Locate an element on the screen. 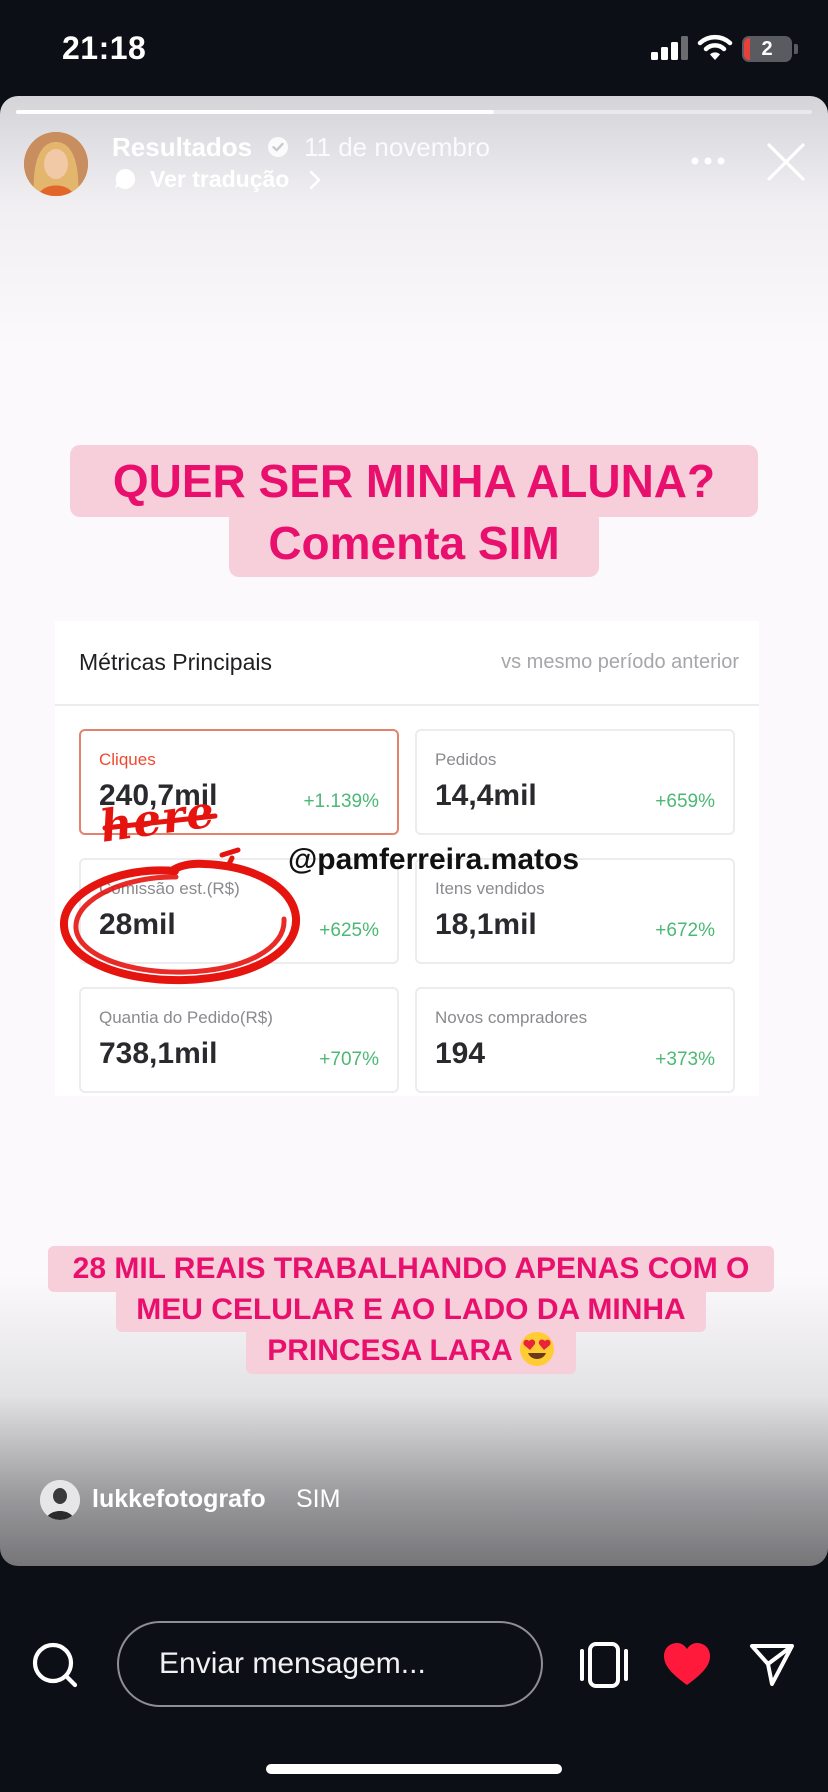 This screenshot has height=1792, width=828. mention-tag: @pamferreira.matos is located at coordinates (433, 860).